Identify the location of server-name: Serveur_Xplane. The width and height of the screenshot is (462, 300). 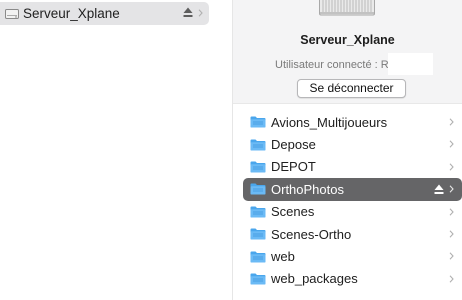
(347, 40).